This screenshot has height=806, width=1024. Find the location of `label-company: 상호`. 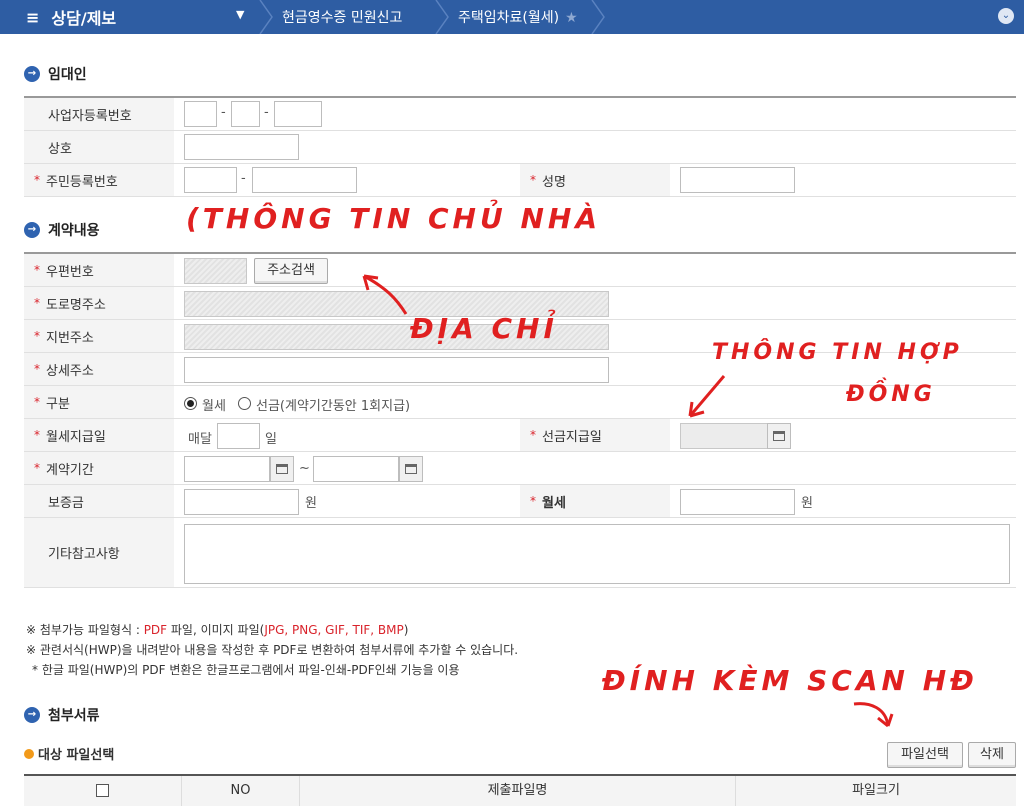

label-company: 상호 is located at coordinates (99, 147).